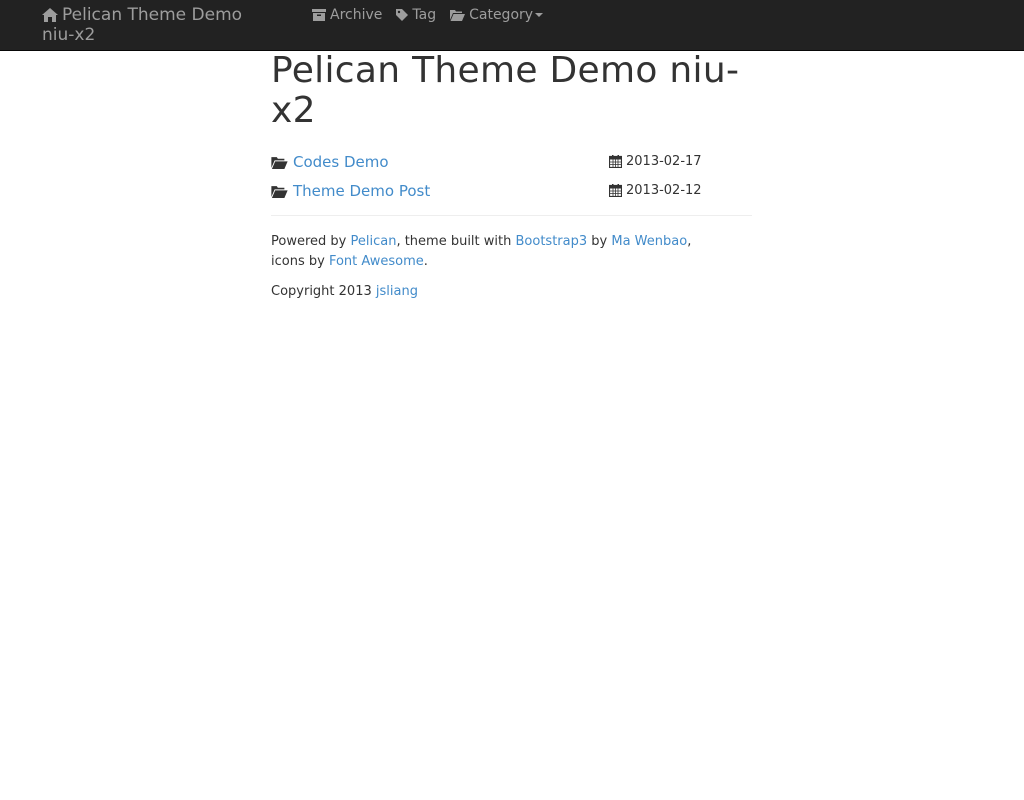 This screenshot has width=1024, height=800. What do you see at coordinates (397, 291) in the screenshot?
I see `owner-link: jsliang` at bounding box center [397, 291].